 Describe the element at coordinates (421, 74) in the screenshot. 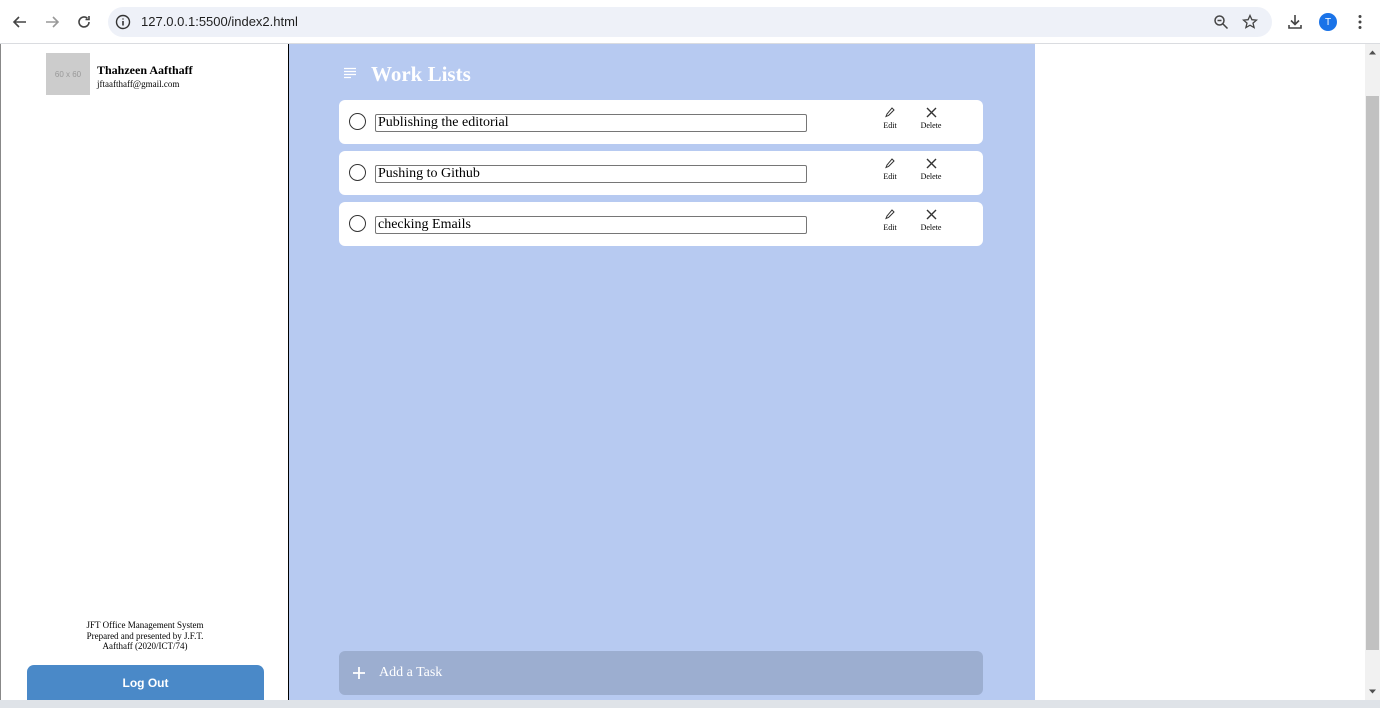

I see `page-title: Work Lists` at that location.